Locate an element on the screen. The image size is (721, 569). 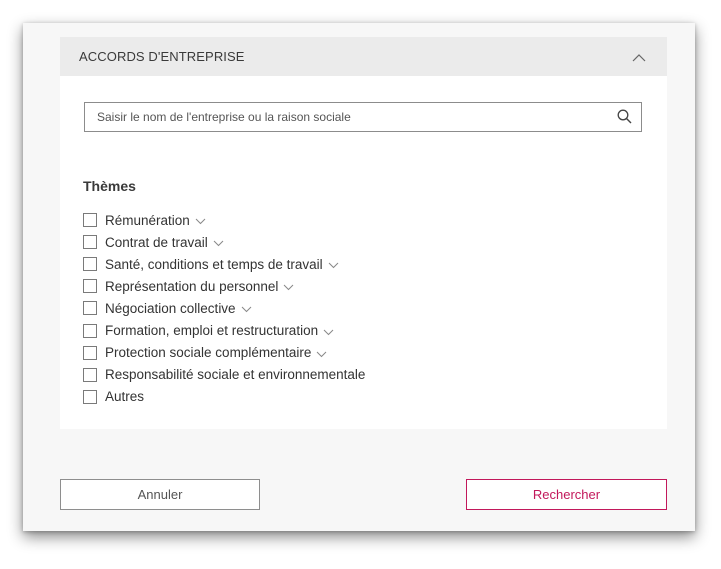
search-button: Rechercher is located at coordinates (566, 494).